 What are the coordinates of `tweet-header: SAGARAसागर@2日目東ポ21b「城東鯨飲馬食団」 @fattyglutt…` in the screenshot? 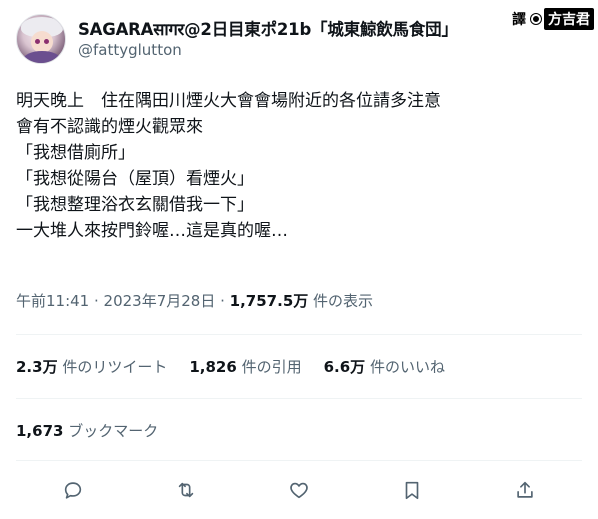 It's located at (299, 38).